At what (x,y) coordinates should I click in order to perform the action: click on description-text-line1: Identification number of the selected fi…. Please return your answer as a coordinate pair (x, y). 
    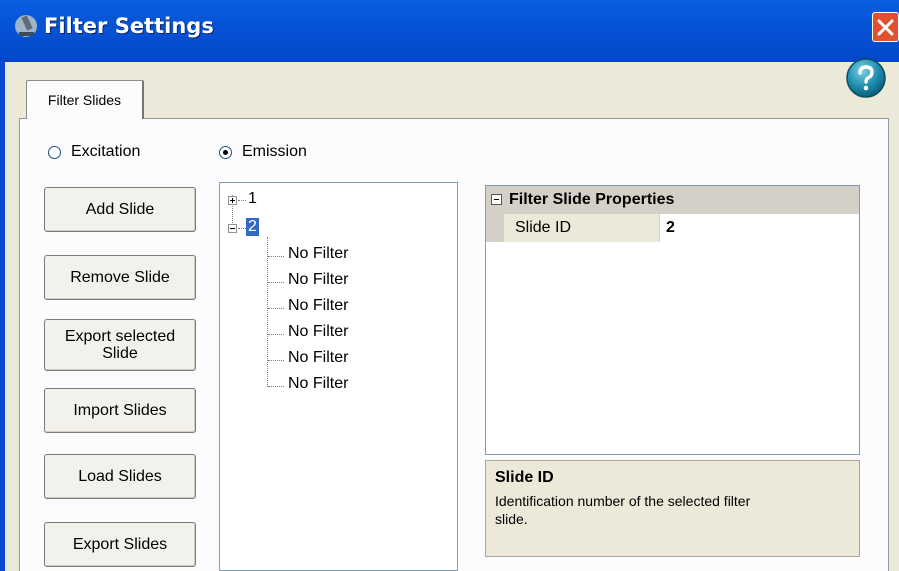
    Looking at the image, I should click on (623, 501).